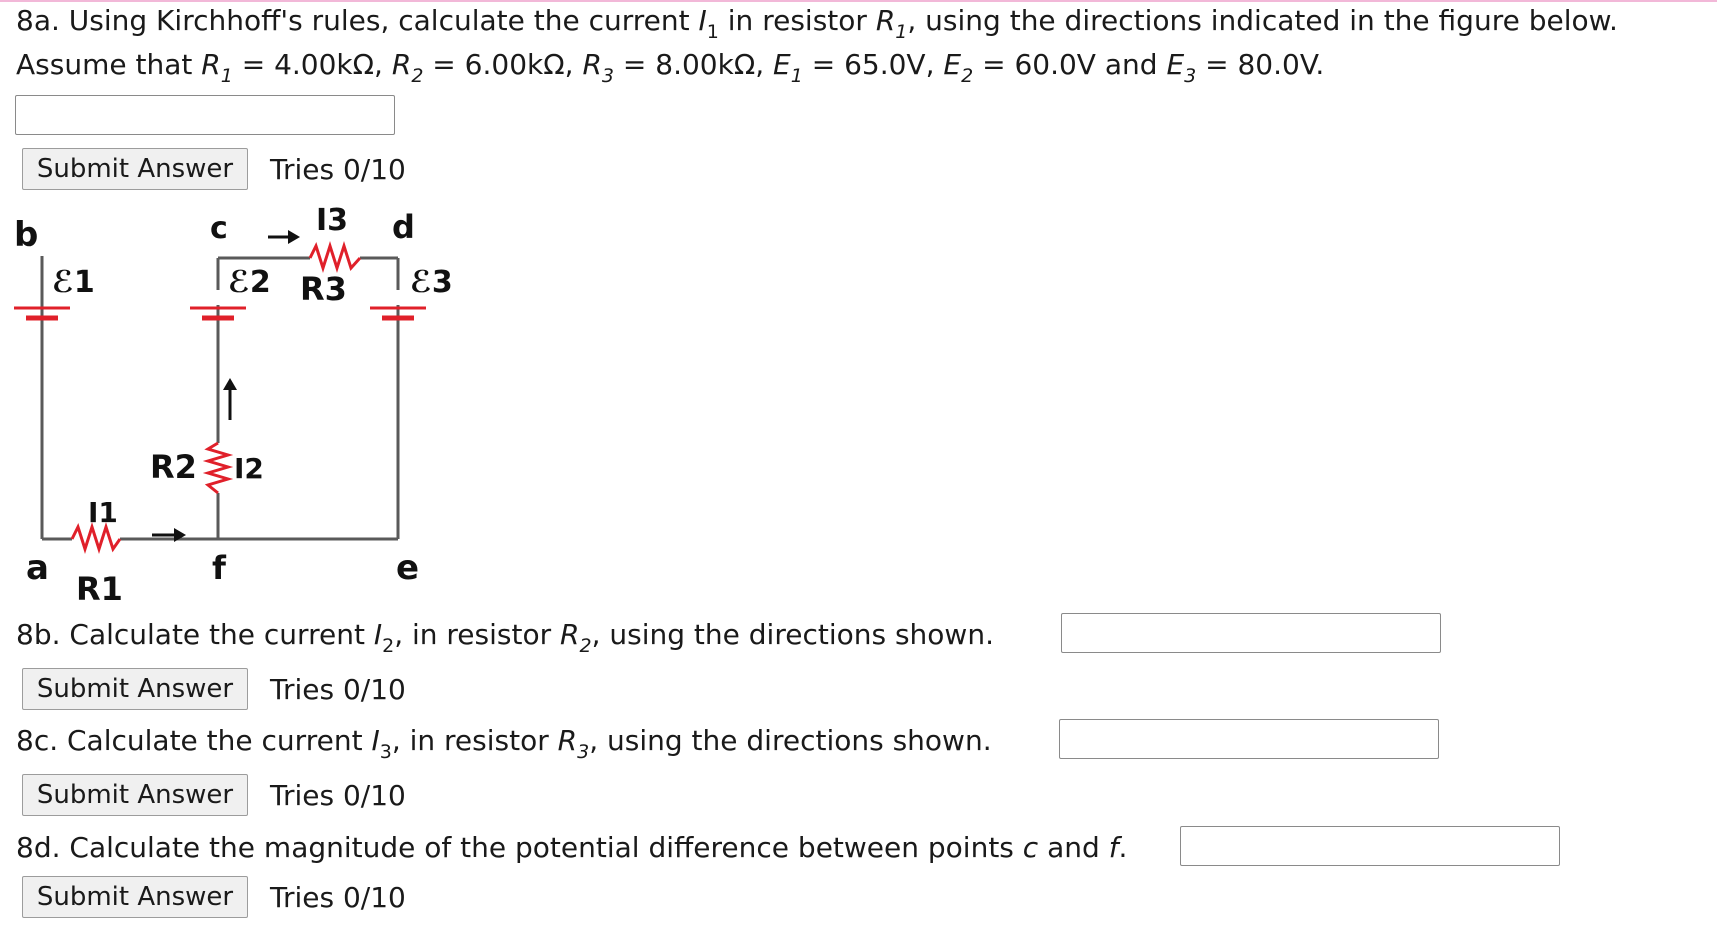  What do you see at coordinates (135, 795) in the screenshot?
I see `submit-button-8c: Submit Answer` at bounding box center [135, 795].